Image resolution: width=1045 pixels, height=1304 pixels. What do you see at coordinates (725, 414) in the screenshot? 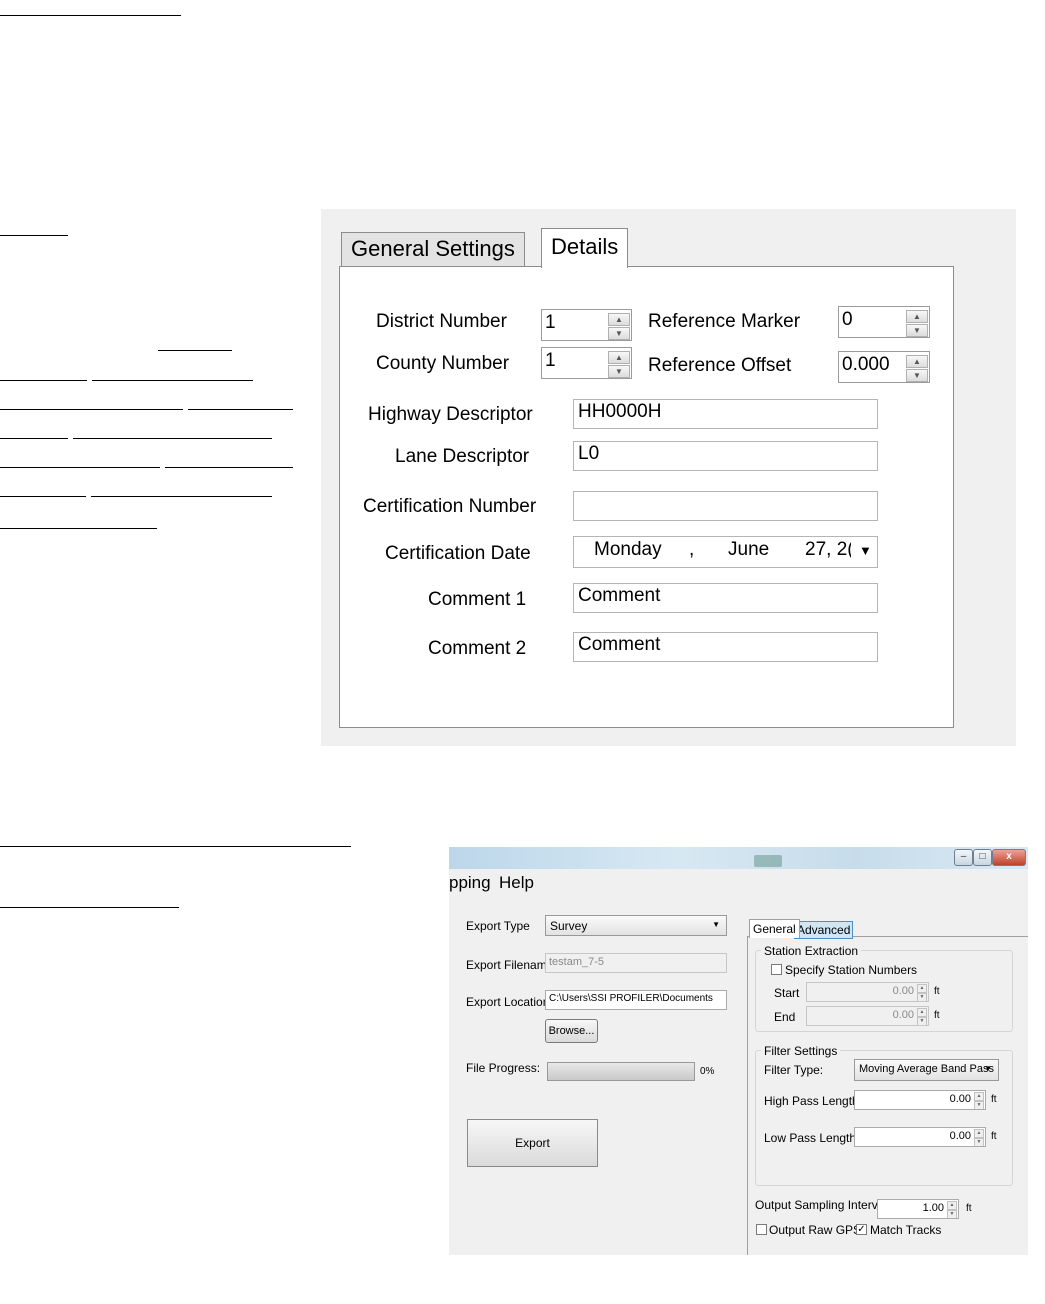
I see `highway-descriptor-input: HH0000H` at bounding box center [725, 414].